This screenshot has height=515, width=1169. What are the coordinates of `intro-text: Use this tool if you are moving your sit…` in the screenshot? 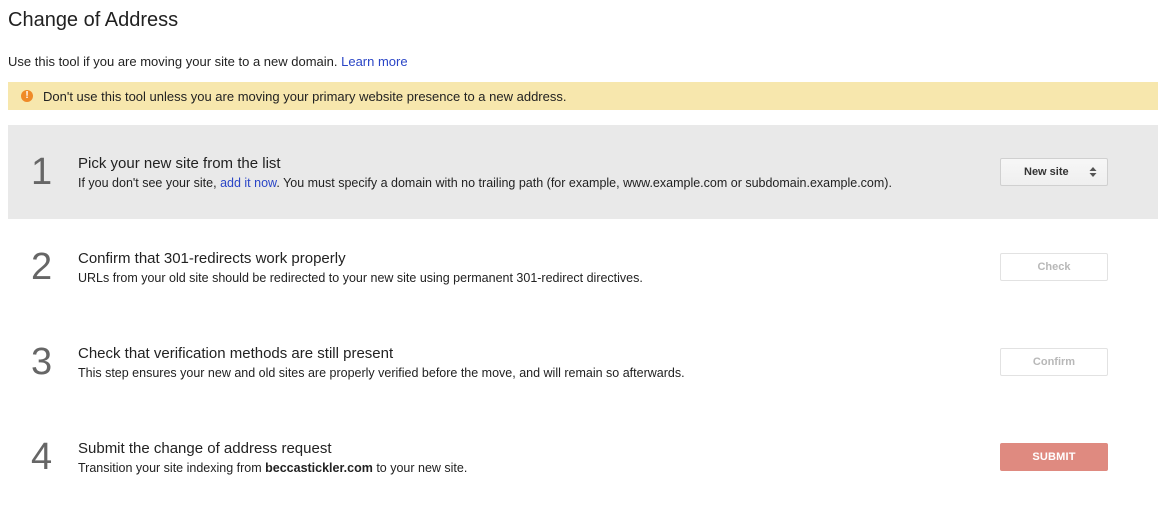 It's located at (208, 61).